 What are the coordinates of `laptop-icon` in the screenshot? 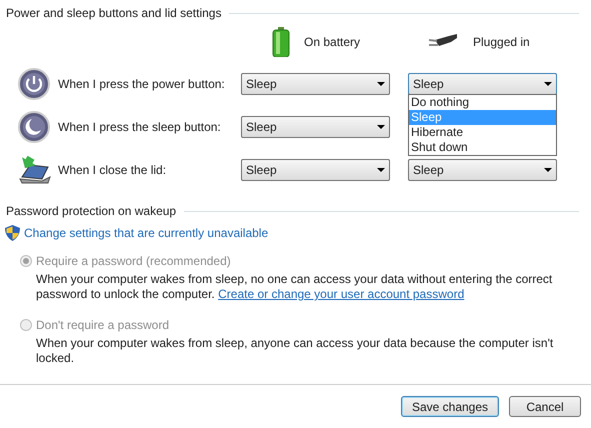 It's located at (35, 170).